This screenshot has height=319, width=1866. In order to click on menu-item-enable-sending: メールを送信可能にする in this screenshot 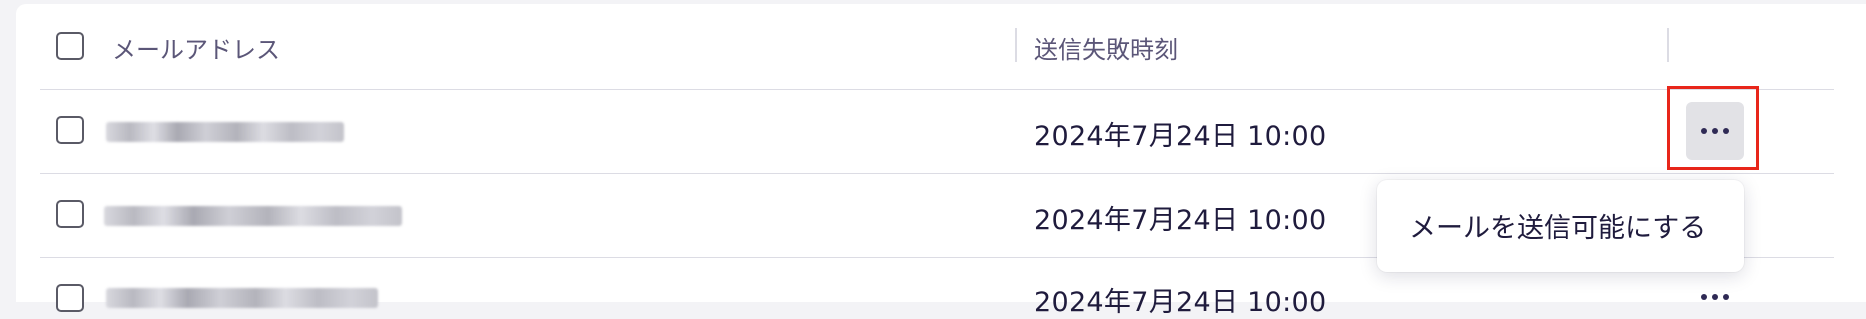, I will do `click(1557, 225)`.